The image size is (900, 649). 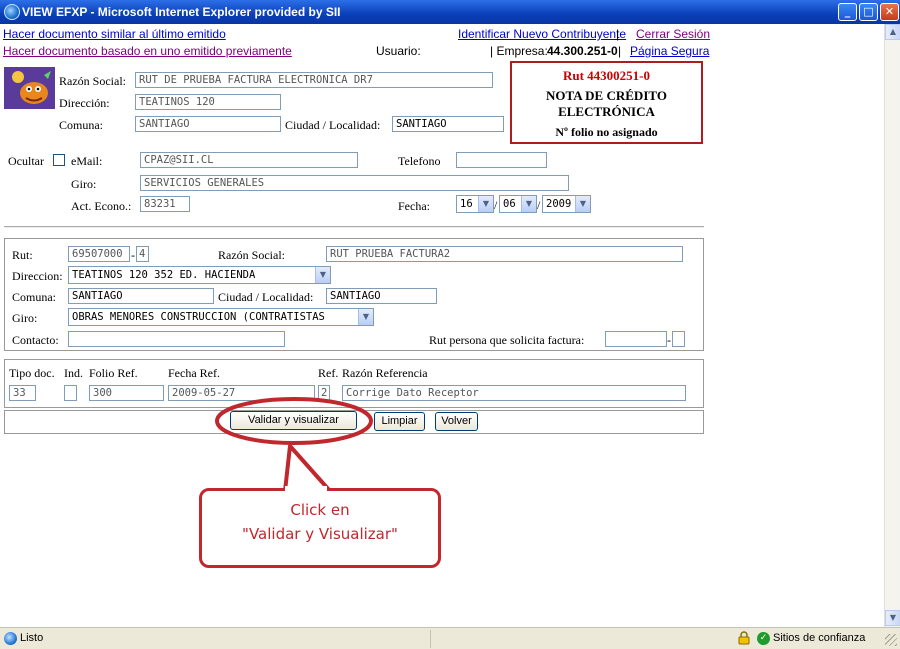 I want to click on highlight-ellipse, so click(x=294, y=421).